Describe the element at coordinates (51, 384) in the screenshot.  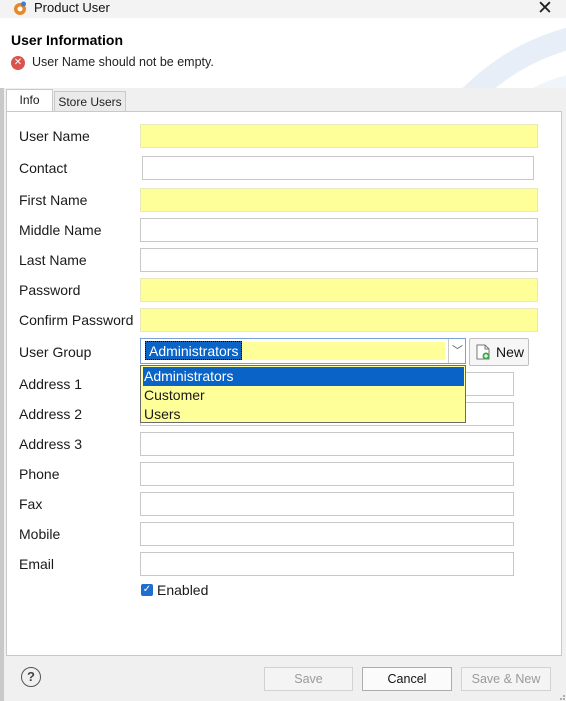
I see `label-address-1: Address 1` at that location.